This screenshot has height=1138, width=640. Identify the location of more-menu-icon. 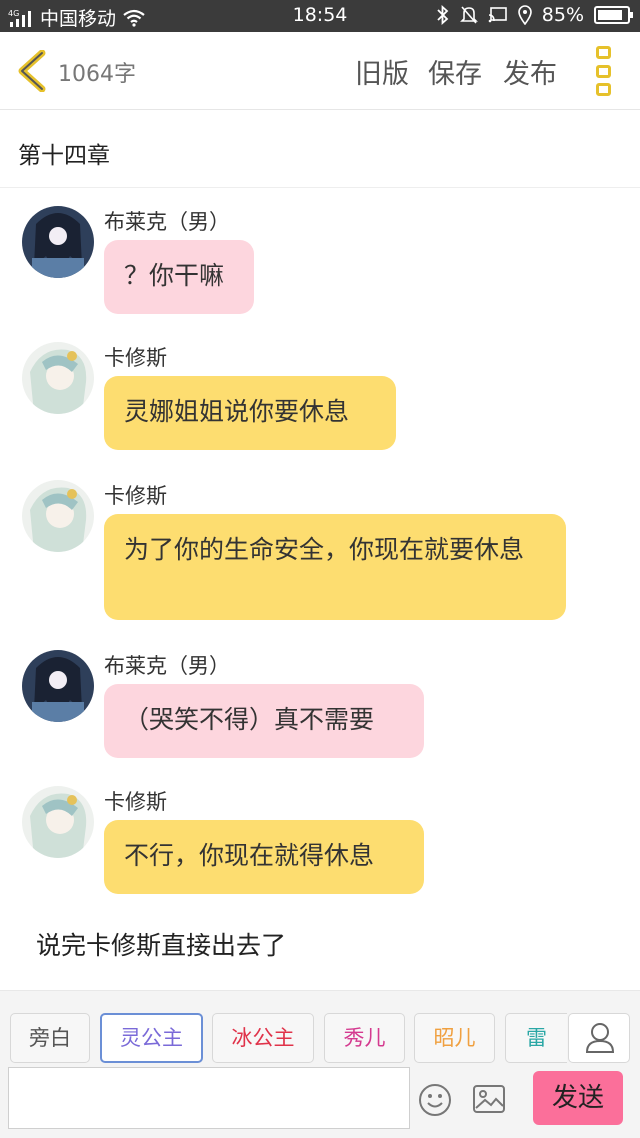
(604, 71).